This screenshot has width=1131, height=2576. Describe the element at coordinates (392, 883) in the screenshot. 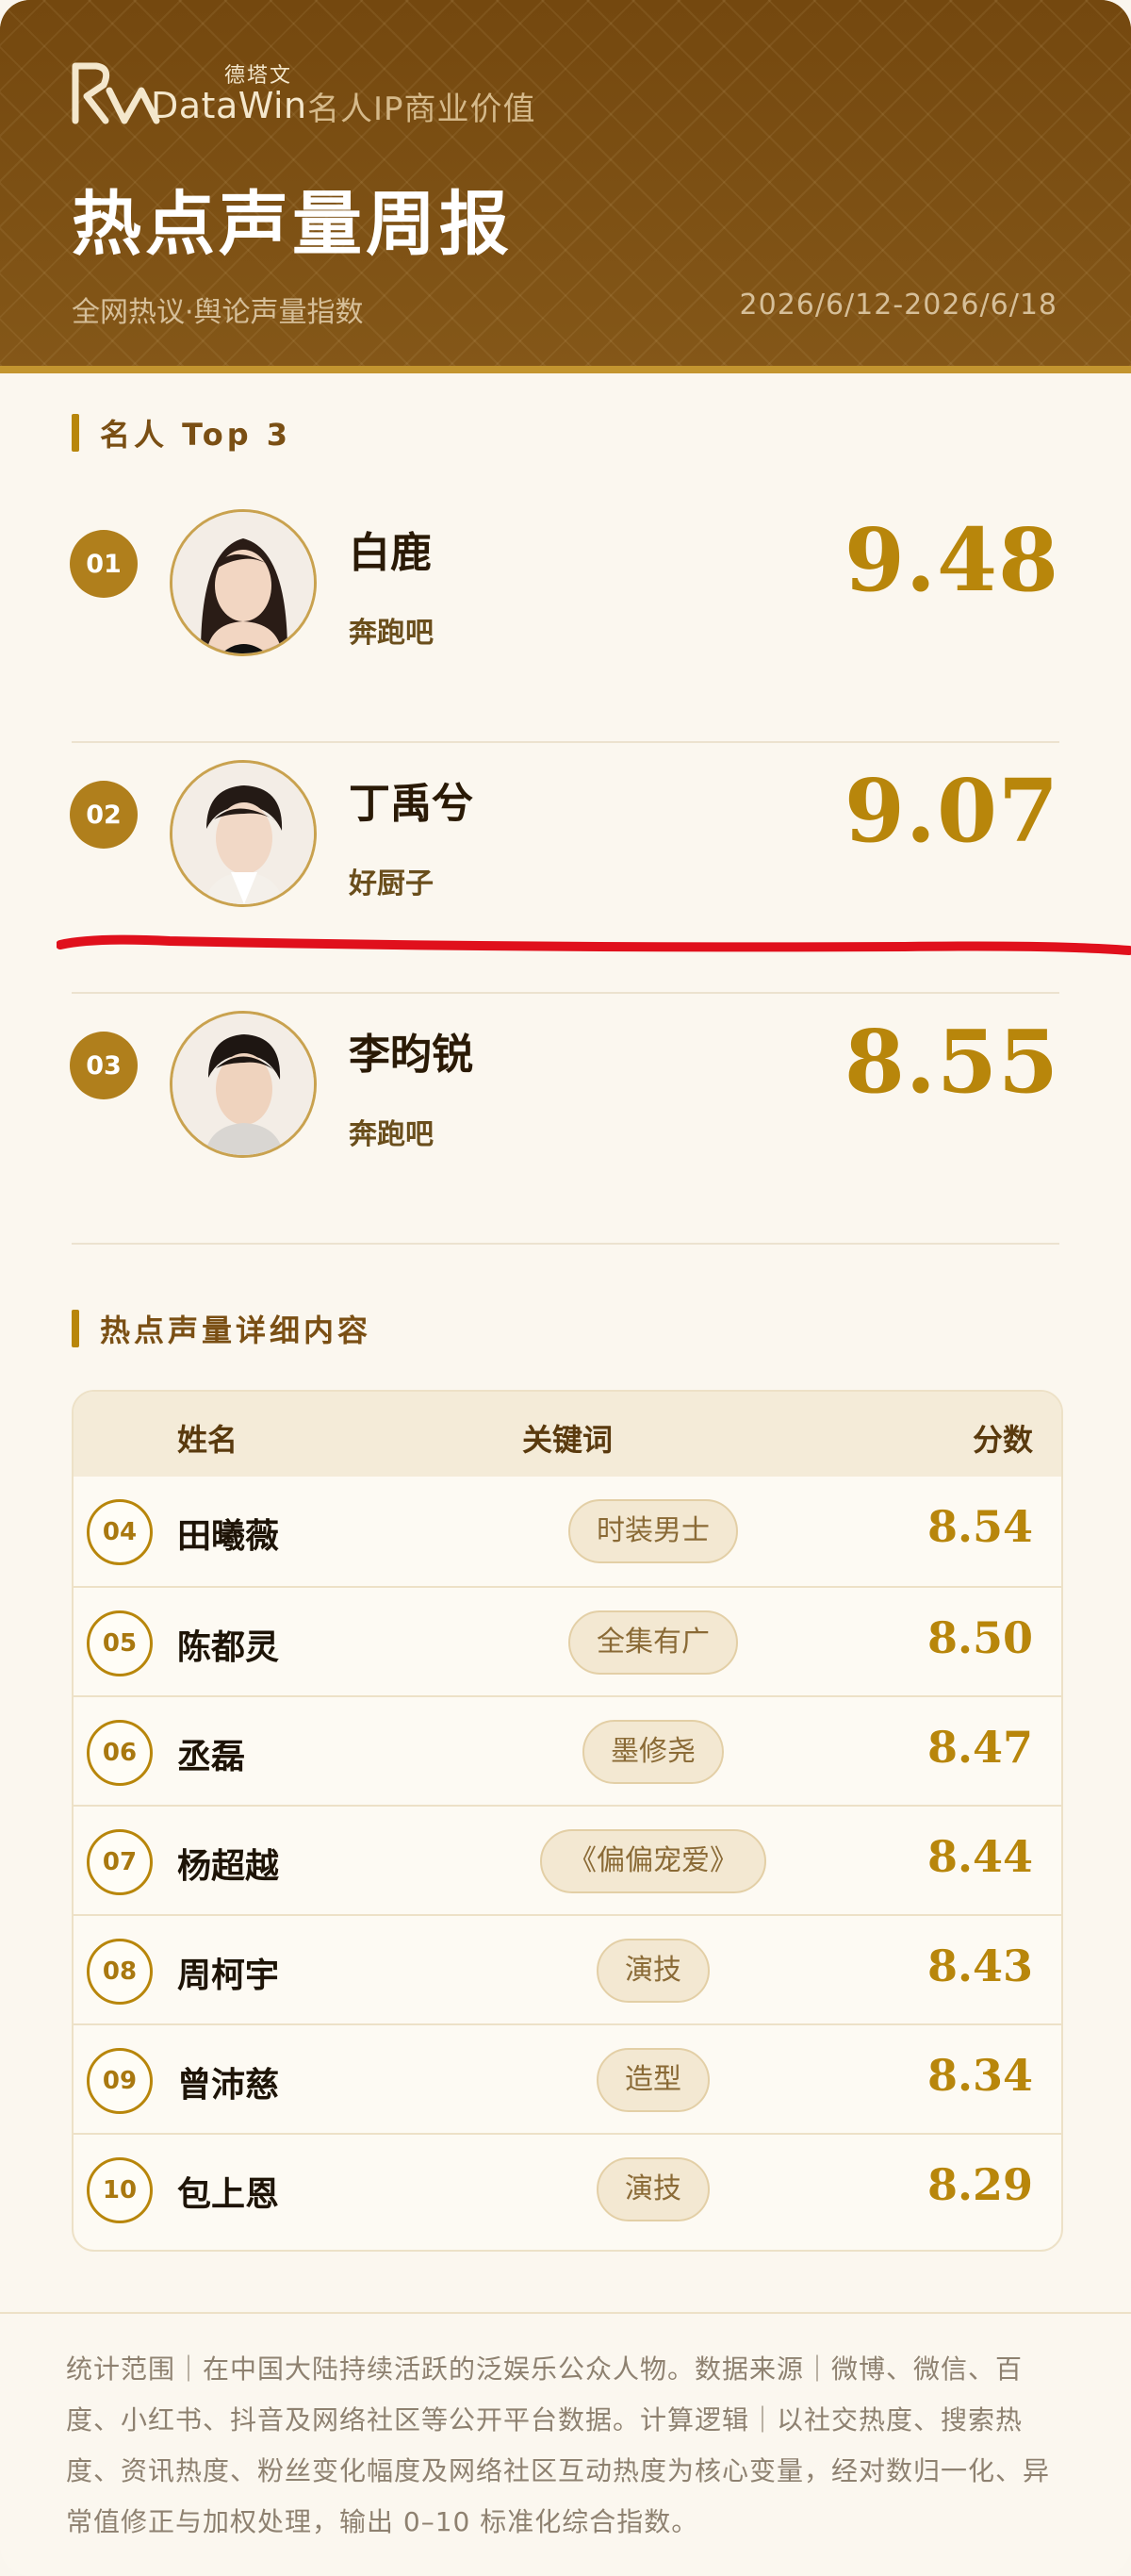

I see `celebrity-show: 好厨子` at that location.